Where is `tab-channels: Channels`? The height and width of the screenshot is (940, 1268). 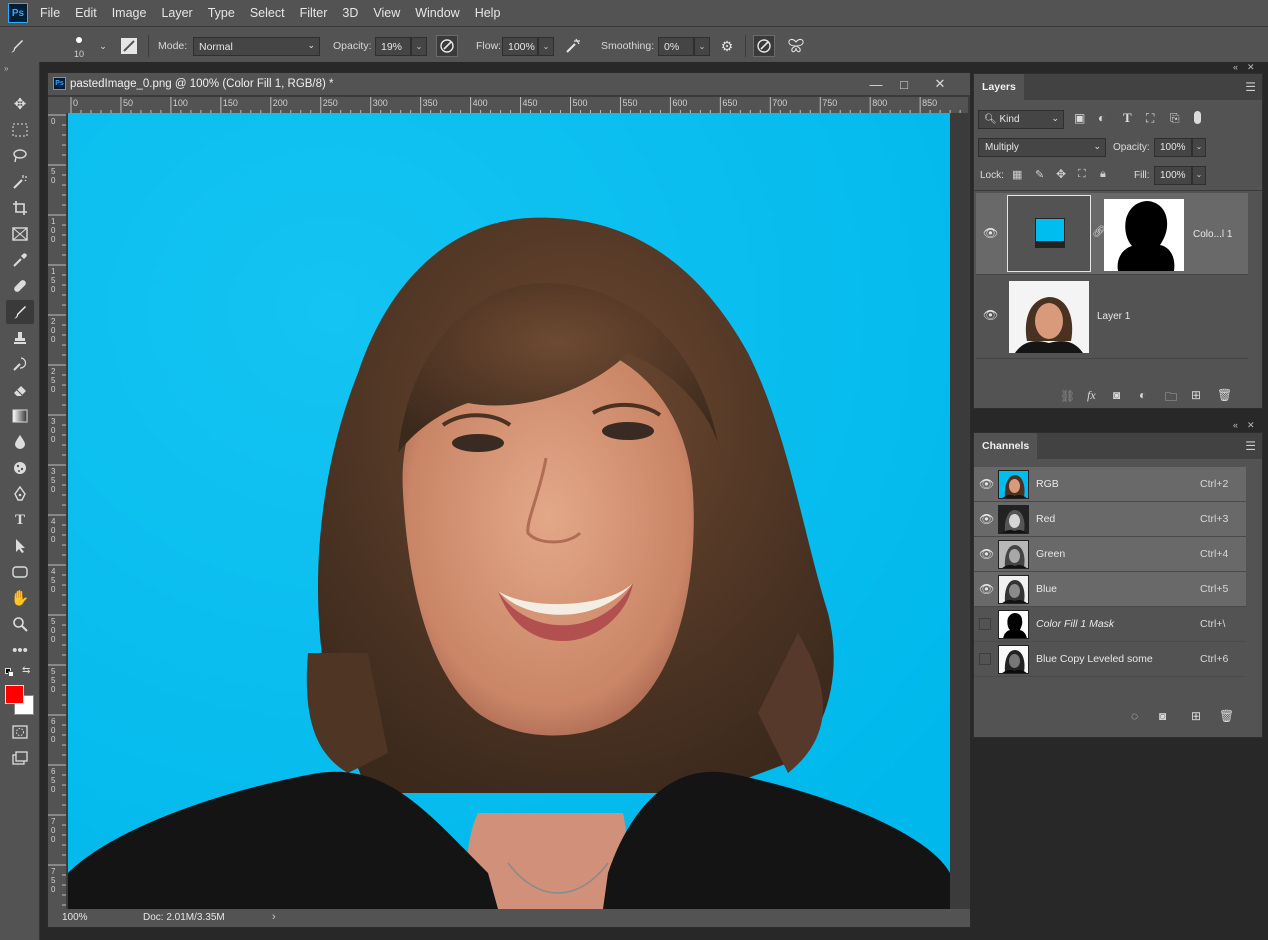 tab-channels: Channels is located at coordinates (1006, 446).